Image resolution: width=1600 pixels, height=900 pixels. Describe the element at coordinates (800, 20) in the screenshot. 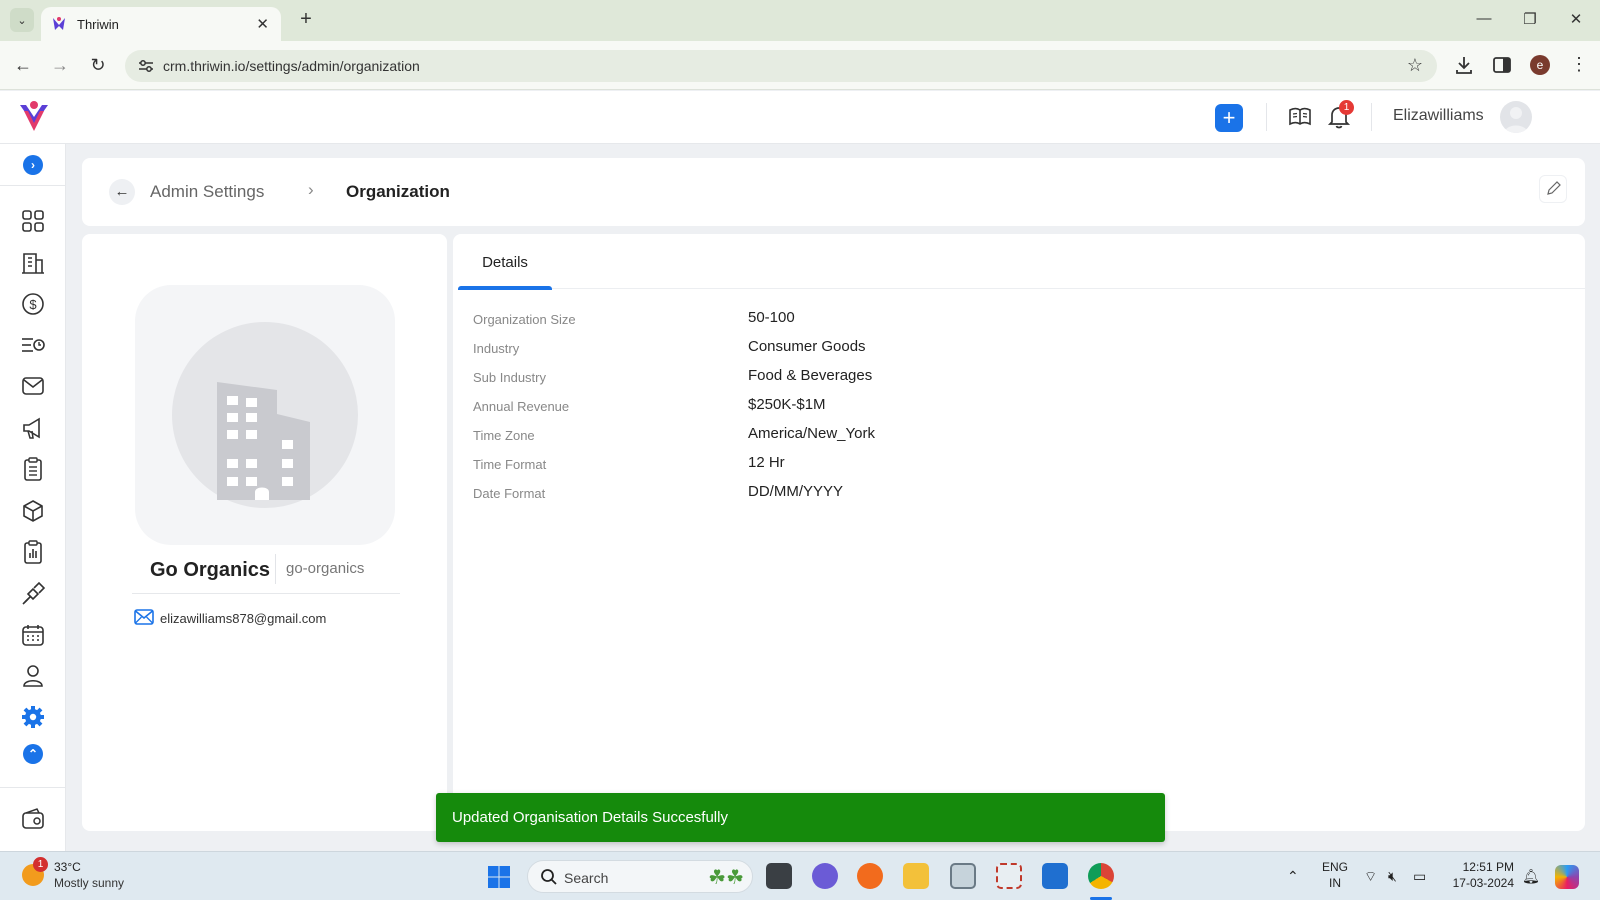

I see `browser-tabbar: ⌄ Thriwin ✕ + — ❐ ✕` at that location.